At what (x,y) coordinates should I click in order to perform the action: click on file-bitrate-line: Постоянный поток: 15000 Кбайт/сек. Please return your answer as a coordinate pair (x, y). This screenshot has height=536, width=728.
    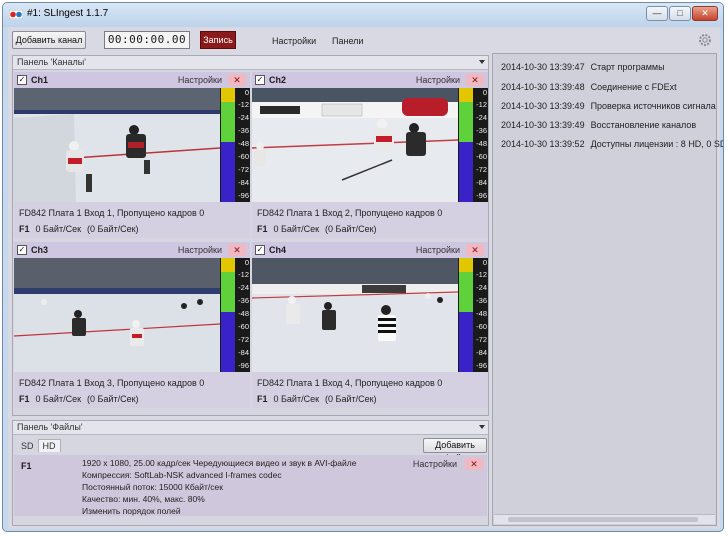
    Looking at the image, I should click on (152, 487).